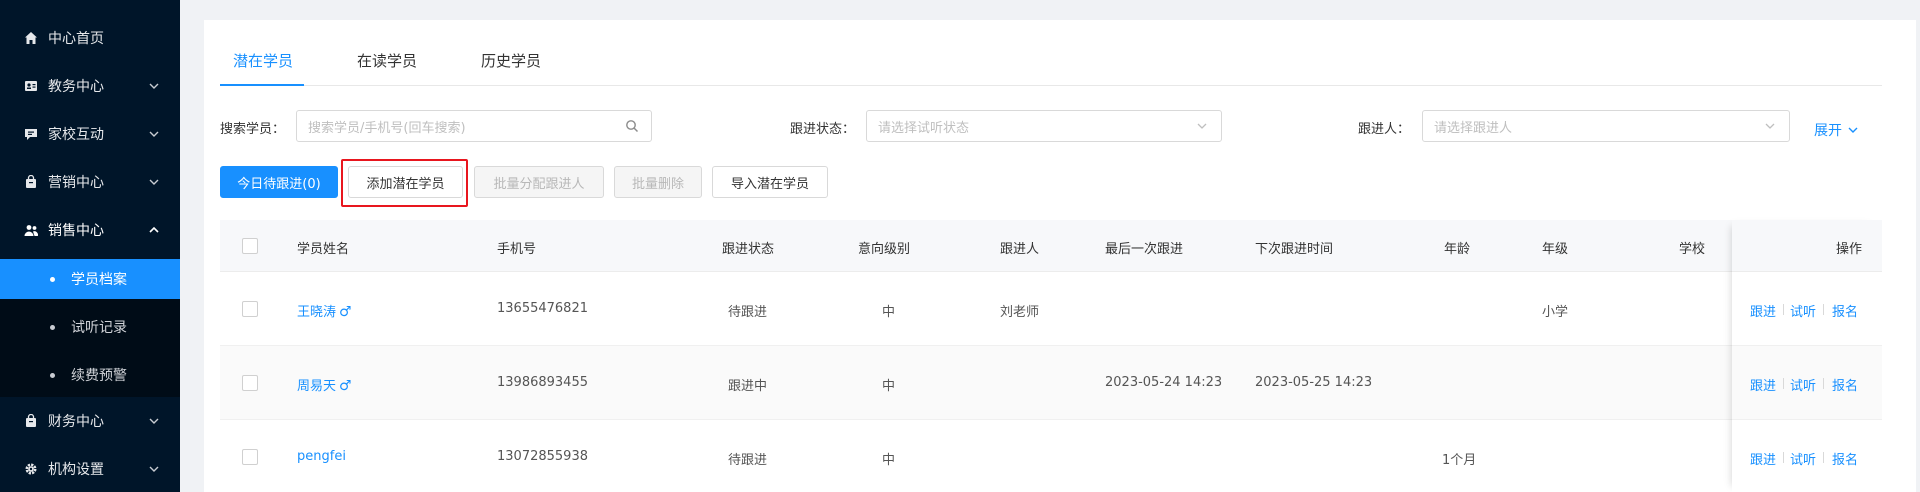  What do you see at coordinates (1044, 126) in the screenshot?
I see `status-select: 请选择试听状态` at bounding box center [1044, 126].